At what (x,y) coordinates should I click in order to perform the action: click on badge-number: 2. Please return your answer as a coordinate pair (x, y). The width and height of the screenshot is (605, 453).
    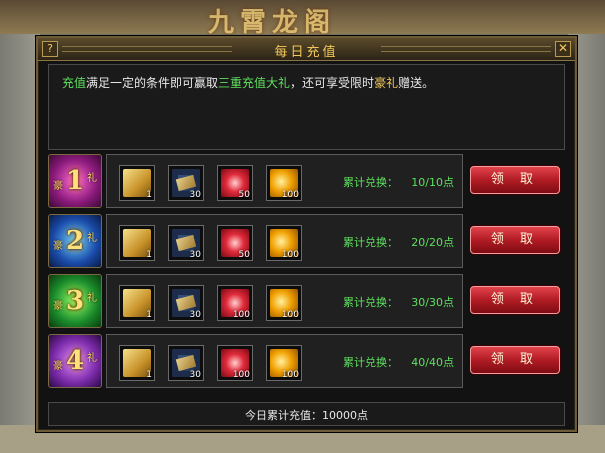
    Looking at the image, I should click on (75, 241).